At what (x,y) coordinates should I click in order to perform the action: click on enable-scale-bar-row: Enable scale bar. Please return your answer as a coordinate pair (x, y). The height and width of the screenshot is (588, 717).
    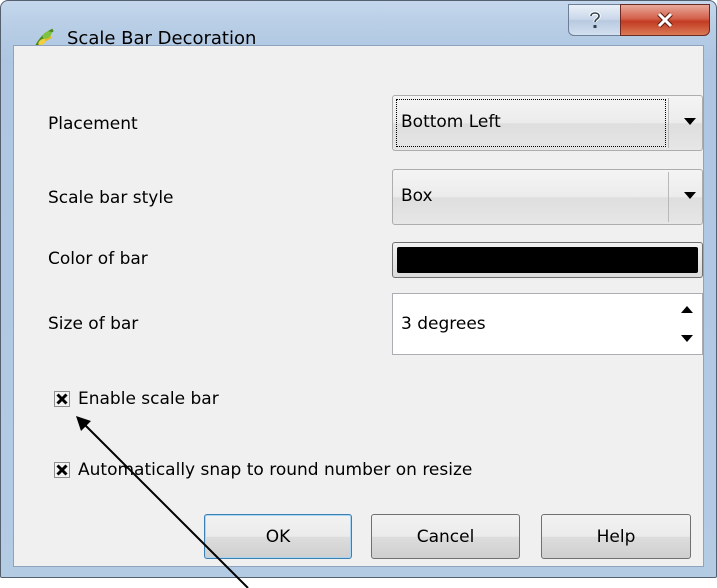
    Looking at the image, I should click on (136, 399).